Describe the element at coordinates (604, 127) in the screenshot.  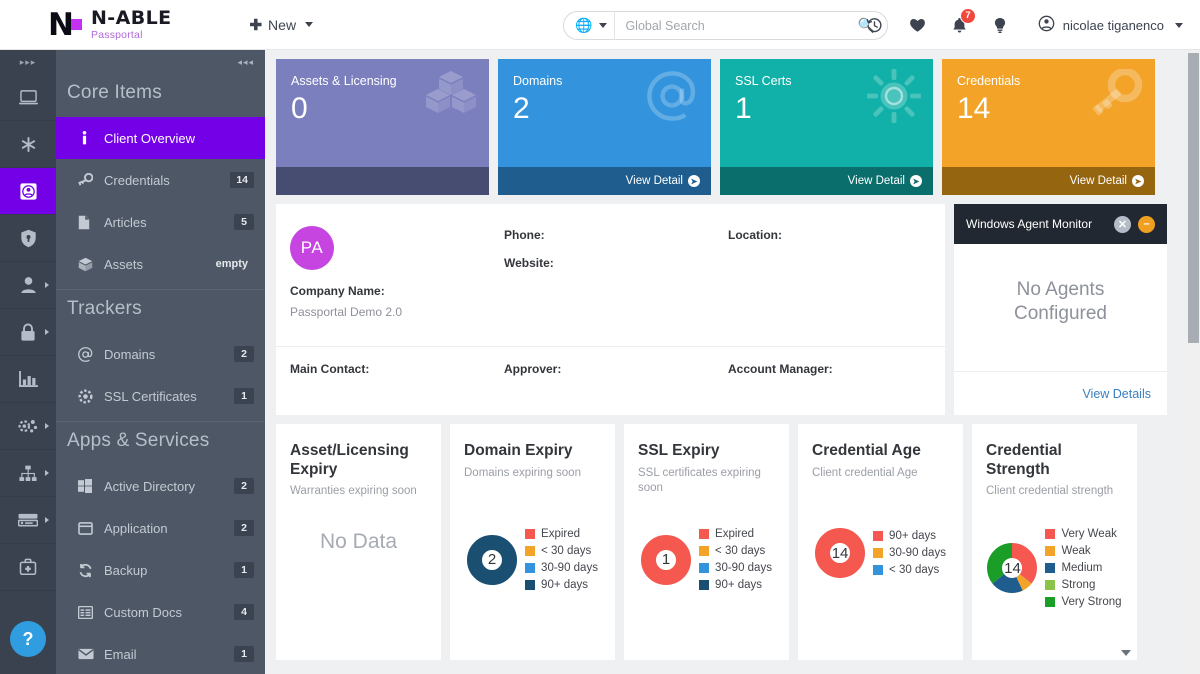
I see `stat-card-domains: Domains 2 View Detail ➤` at that location.